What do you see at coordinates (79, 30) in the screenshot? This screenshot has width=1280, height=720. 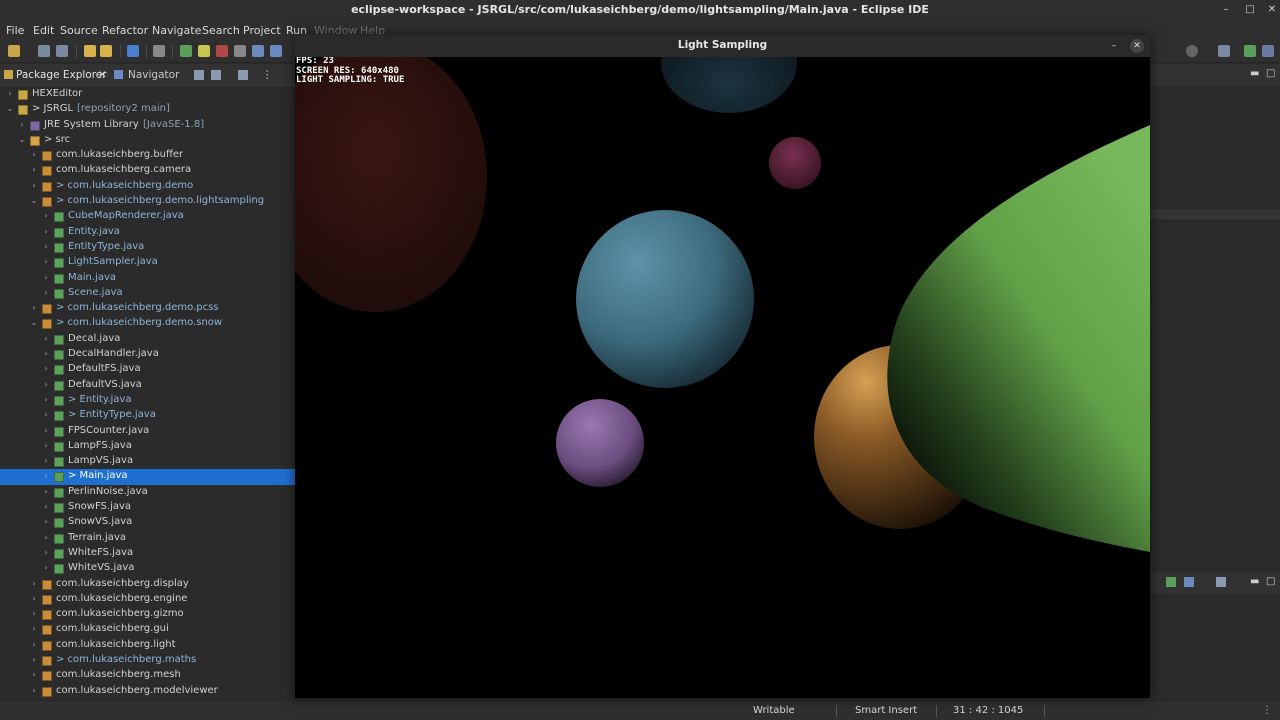 I see `menu-source: Source` at bounding box center [79, 30].